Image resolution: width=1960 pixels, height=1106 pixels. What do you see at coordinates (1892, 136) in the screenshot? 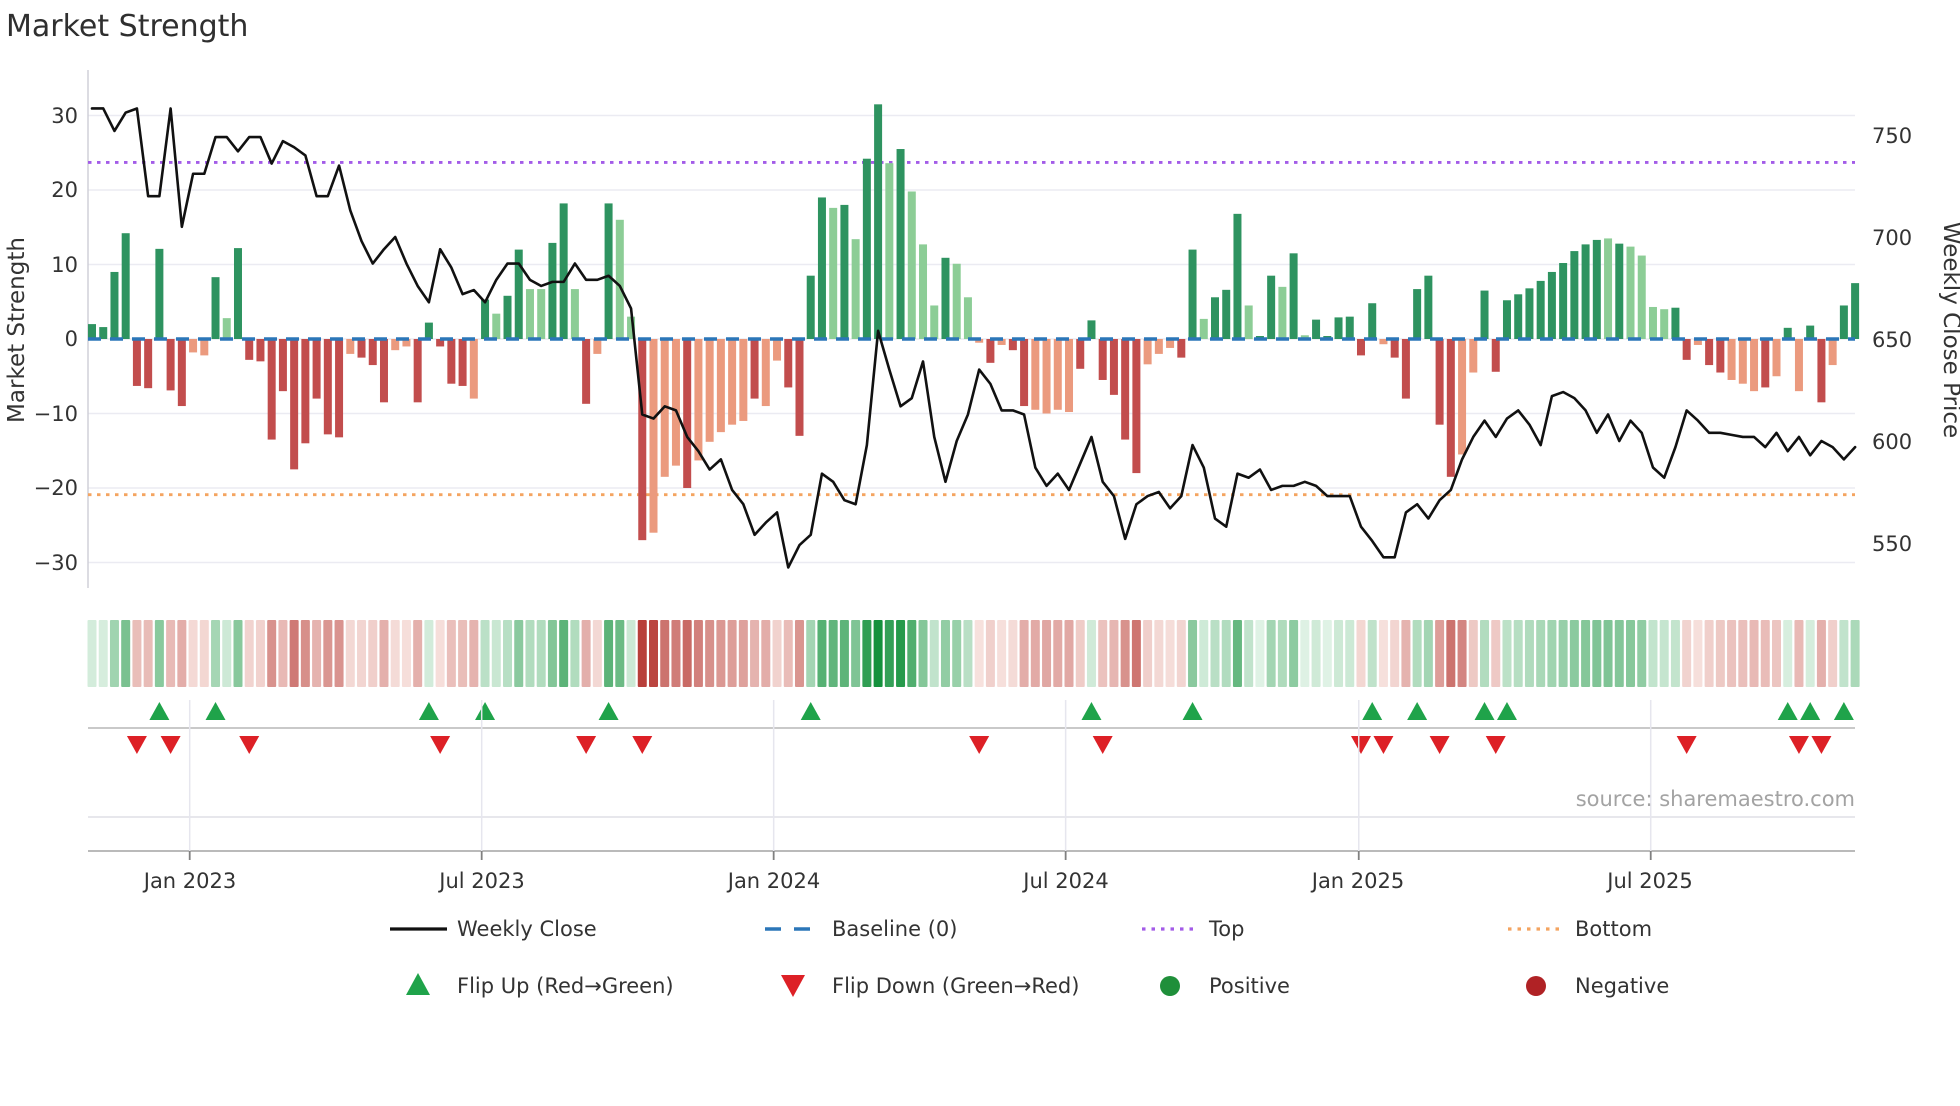
I see `right-tick-750: 750` at bounding box center [1892, 136].